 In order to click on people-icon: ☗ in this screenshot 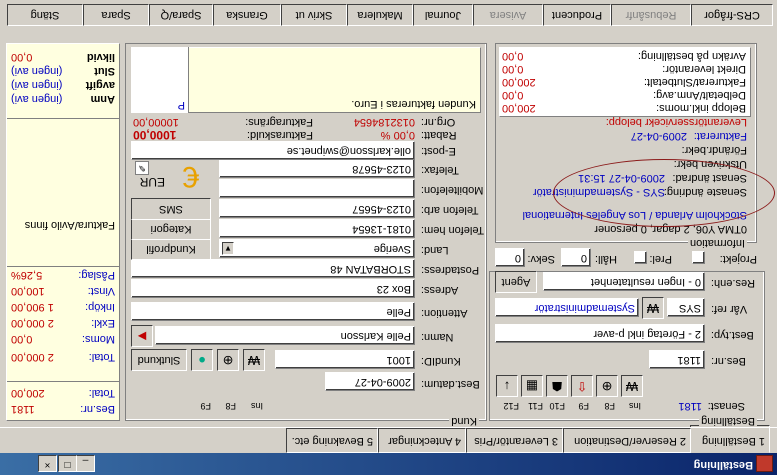, I will do `click(557, 386)`.